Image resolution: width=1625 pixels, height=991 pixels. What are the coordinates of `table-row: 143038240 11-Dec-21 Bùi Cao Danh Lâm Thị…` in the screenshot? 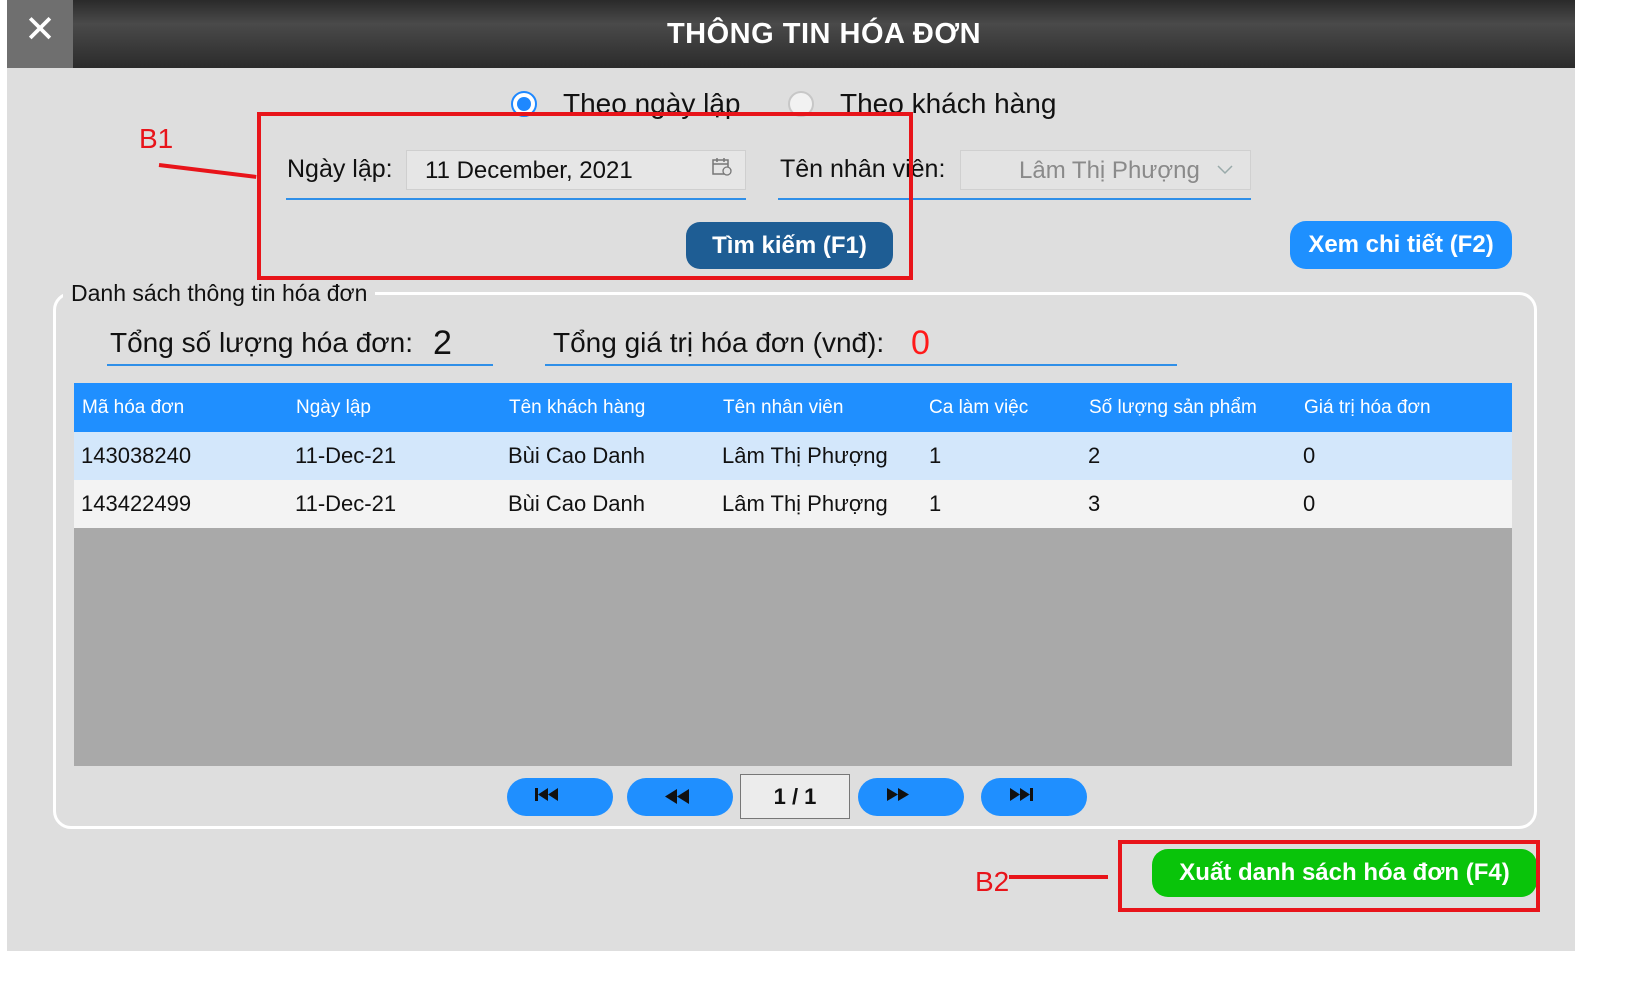 It's located at (793, 456).